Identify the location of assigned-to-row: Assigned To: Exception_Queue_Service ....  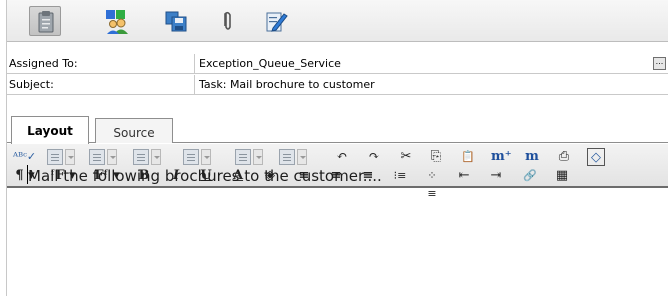
(337, 64).